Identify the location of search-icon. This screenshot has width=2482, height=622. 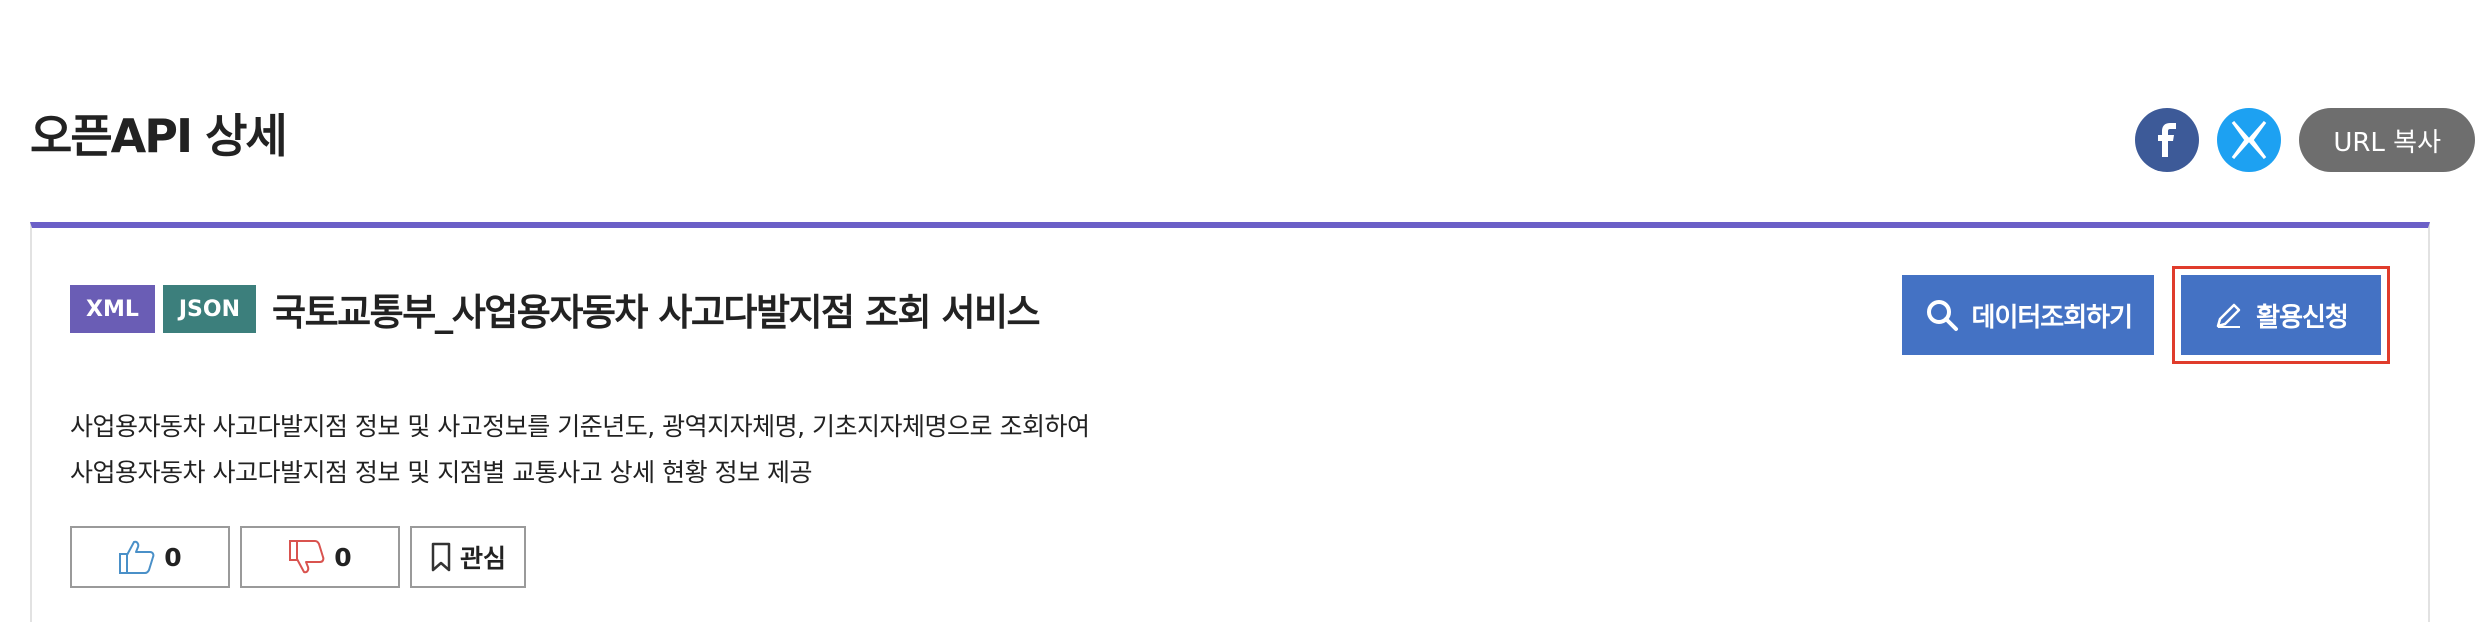
(1942, 315).